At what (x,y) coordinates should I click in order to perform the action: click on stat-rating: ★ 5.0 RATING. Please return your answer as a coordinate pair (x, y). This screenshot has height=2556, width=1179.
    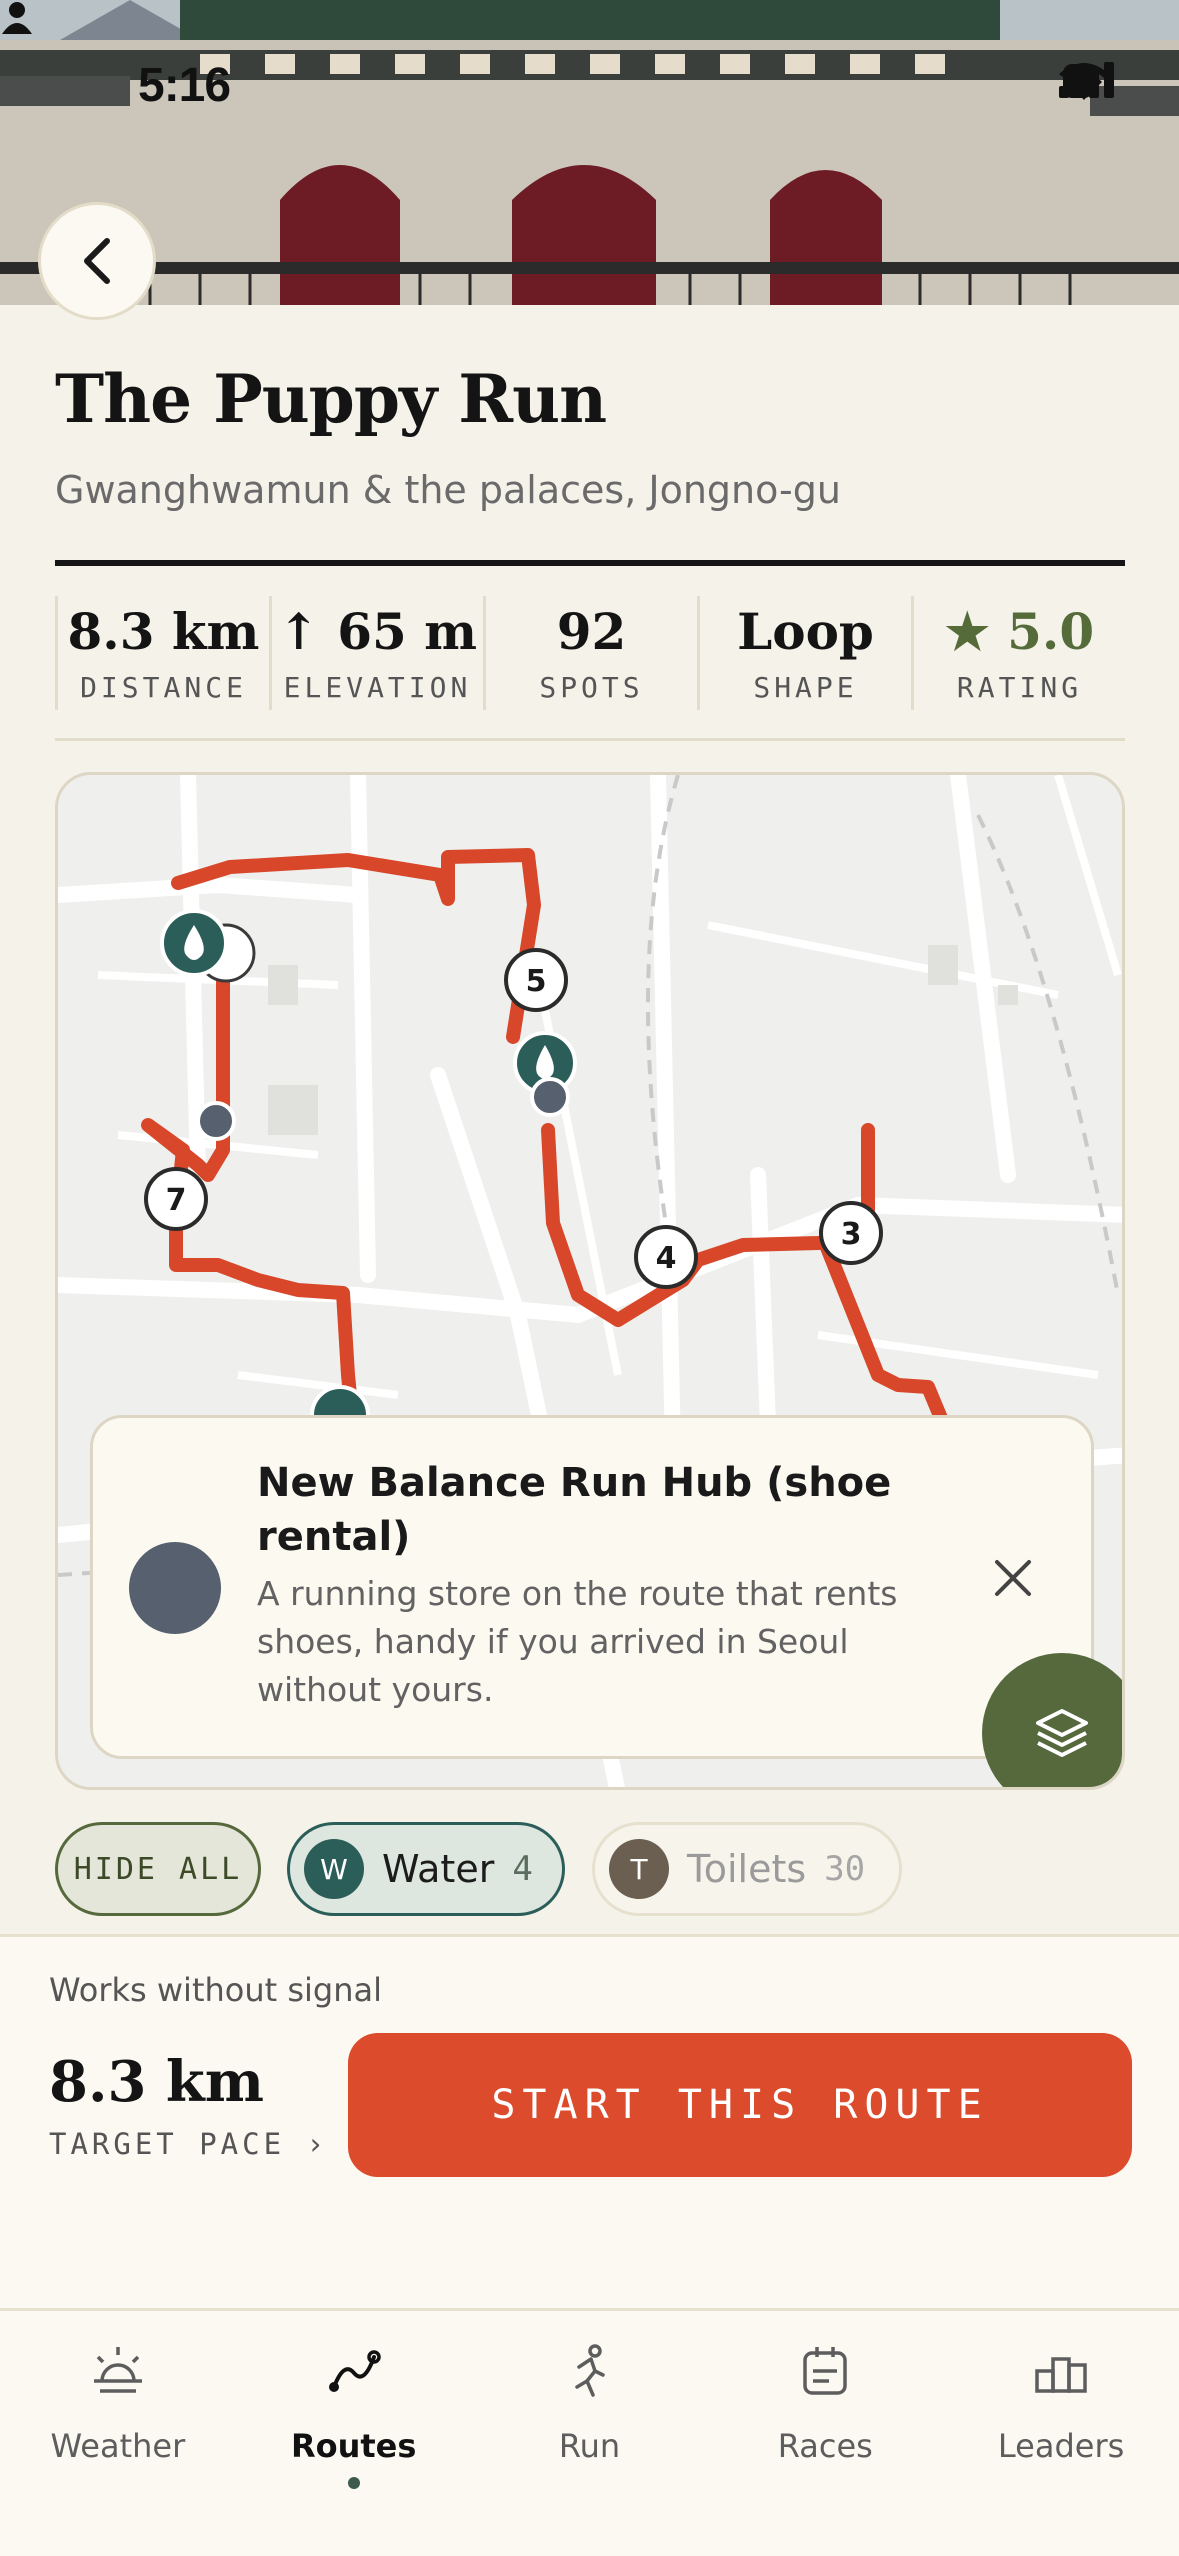
    Looking at the image, I should click on (1018, 653).